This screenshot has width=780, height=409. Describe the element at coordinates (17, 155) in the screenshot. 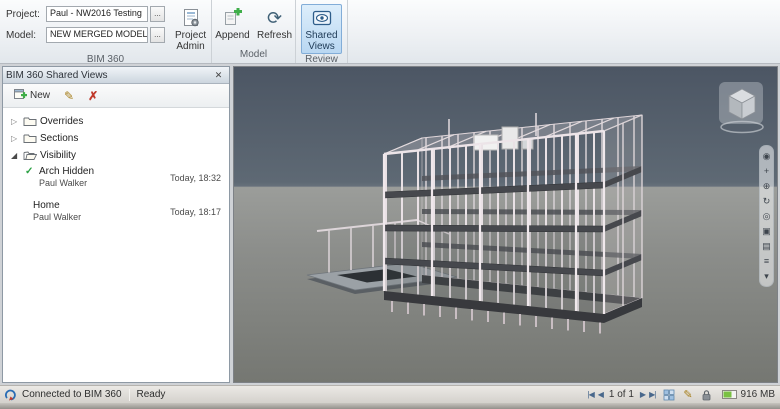

I see `chevron-expanded-icon: ◢` at that location.